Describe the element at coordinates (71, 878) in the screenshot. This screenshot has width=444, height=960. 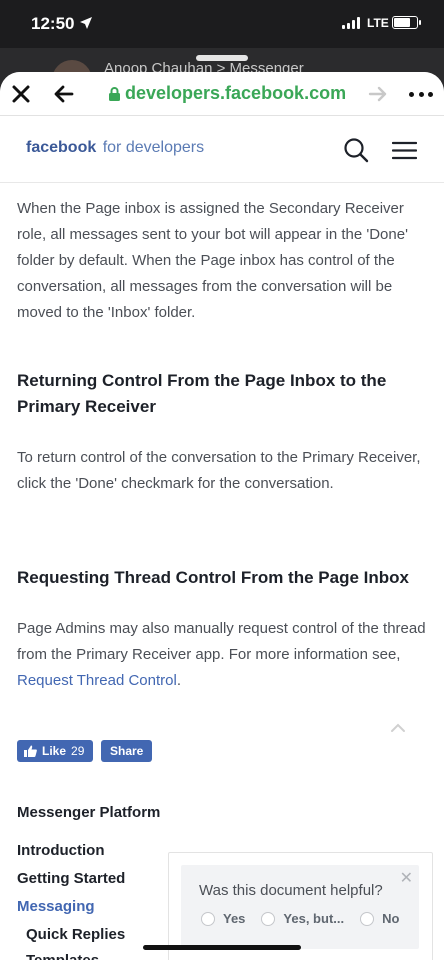
I see `nav-item-getting-started: Getting Started` at that location.